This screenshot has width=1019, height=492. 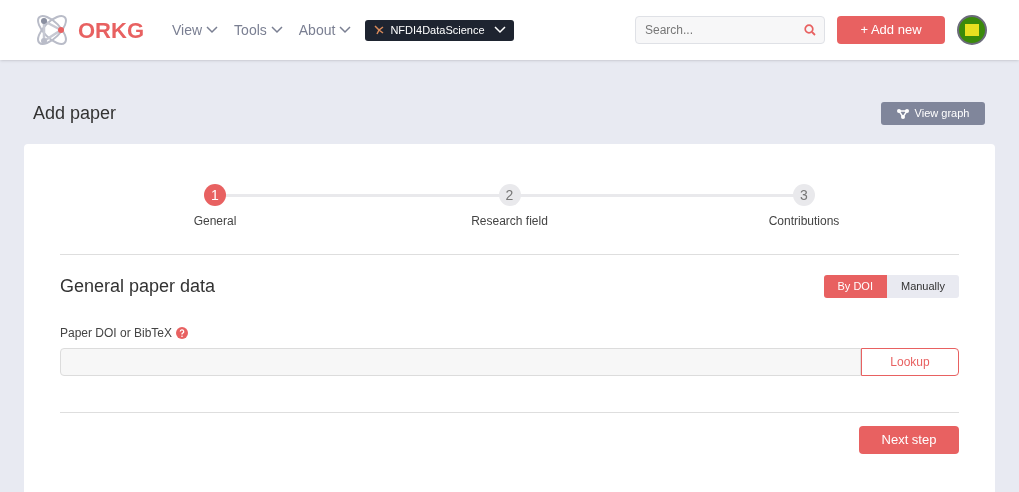 I want to click on logo-text: ORKG, so click(x=111, y=30).